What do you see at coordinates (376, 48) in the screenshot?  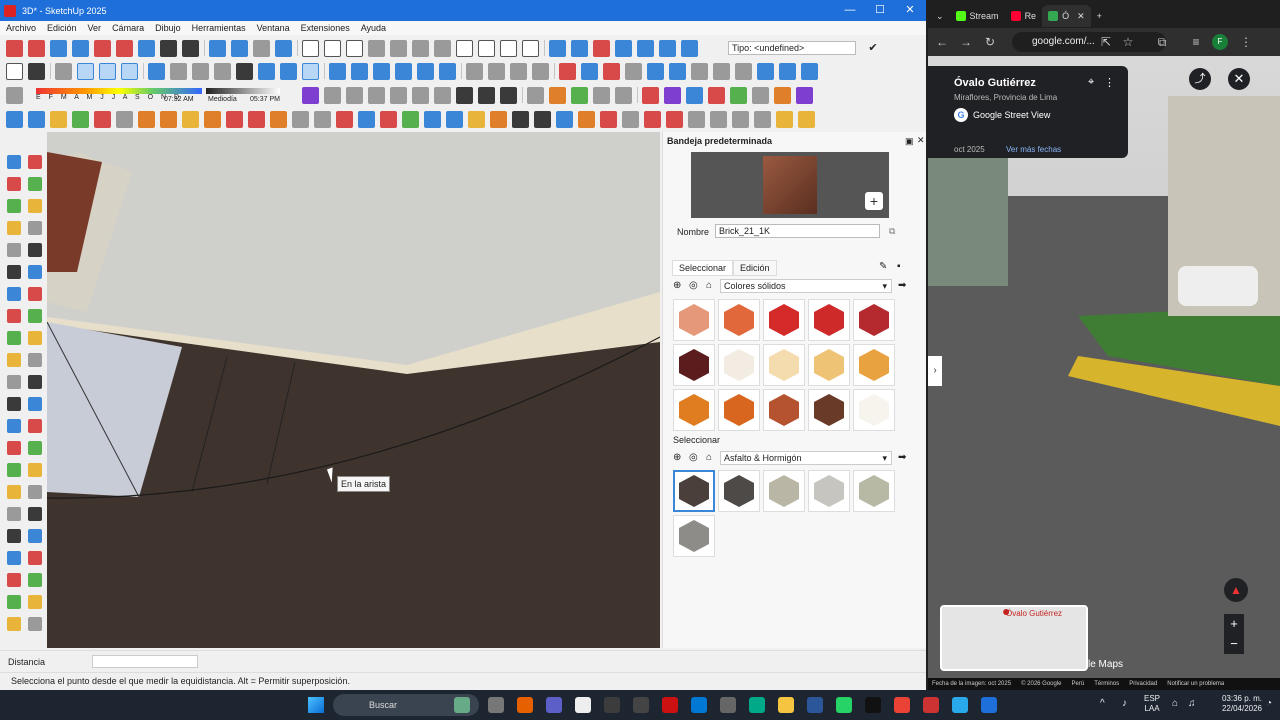 I see `cut-icon` at bounding box center [376, 48].